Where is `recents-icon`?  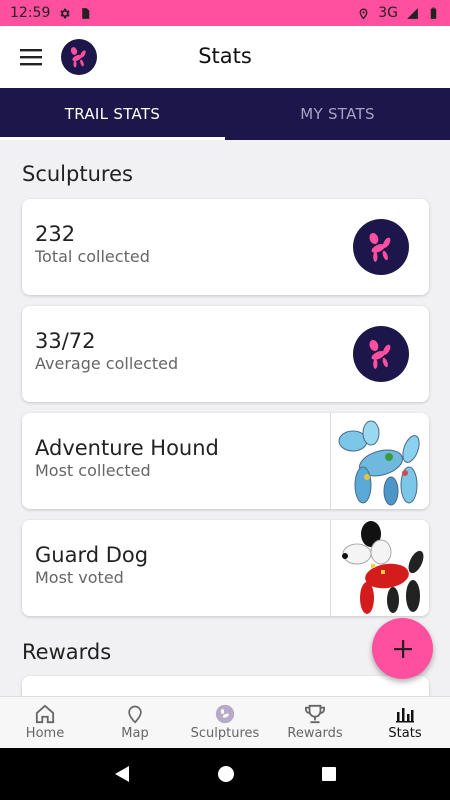
recents-icon is located at coordinates (329, 774).